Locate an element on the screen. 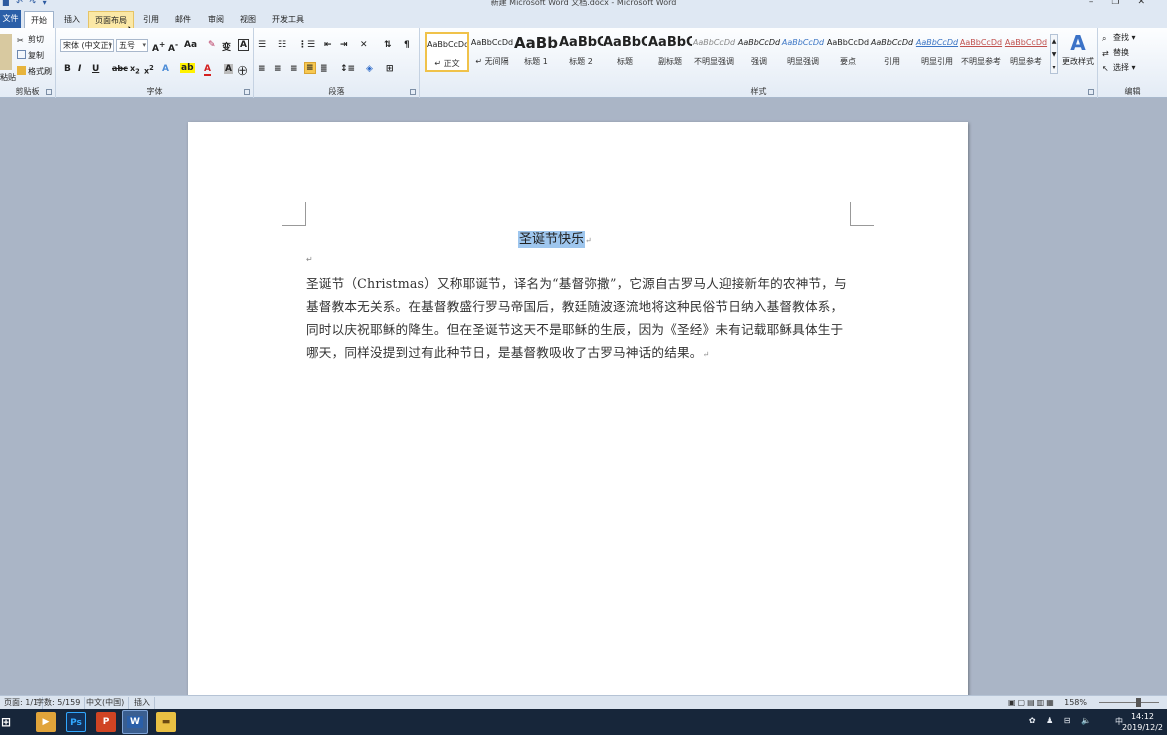 This screenshot has width=1167, height=735. style-quote: AaBbCcDd 引用 is located at coordinates (892, 52).